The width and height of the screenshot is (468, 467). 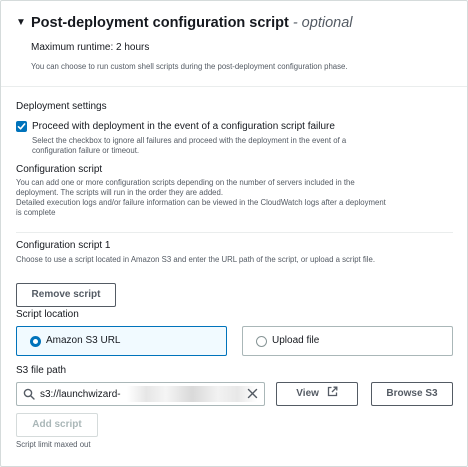 What do you see at coordinates (252, 393) in the screenshot?
I see `clear-icon` at bounding box center [252, 393].